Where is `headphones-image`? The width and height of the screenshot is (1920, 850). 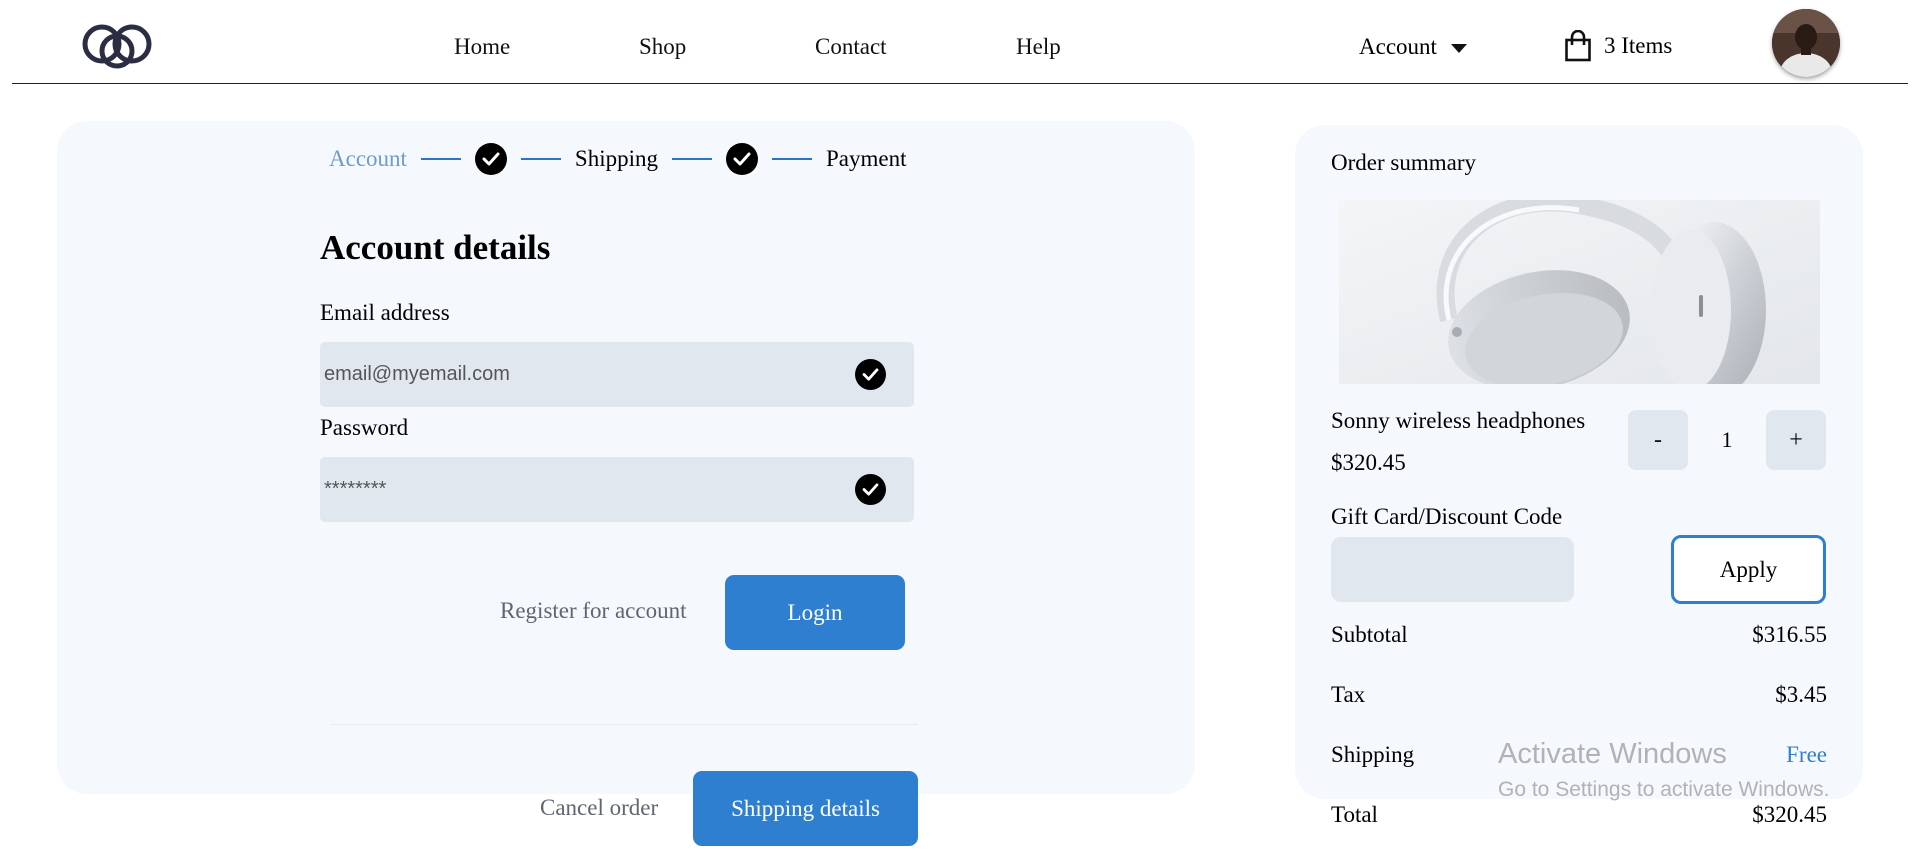
headphones-image is located at coordinates (1579, 292).